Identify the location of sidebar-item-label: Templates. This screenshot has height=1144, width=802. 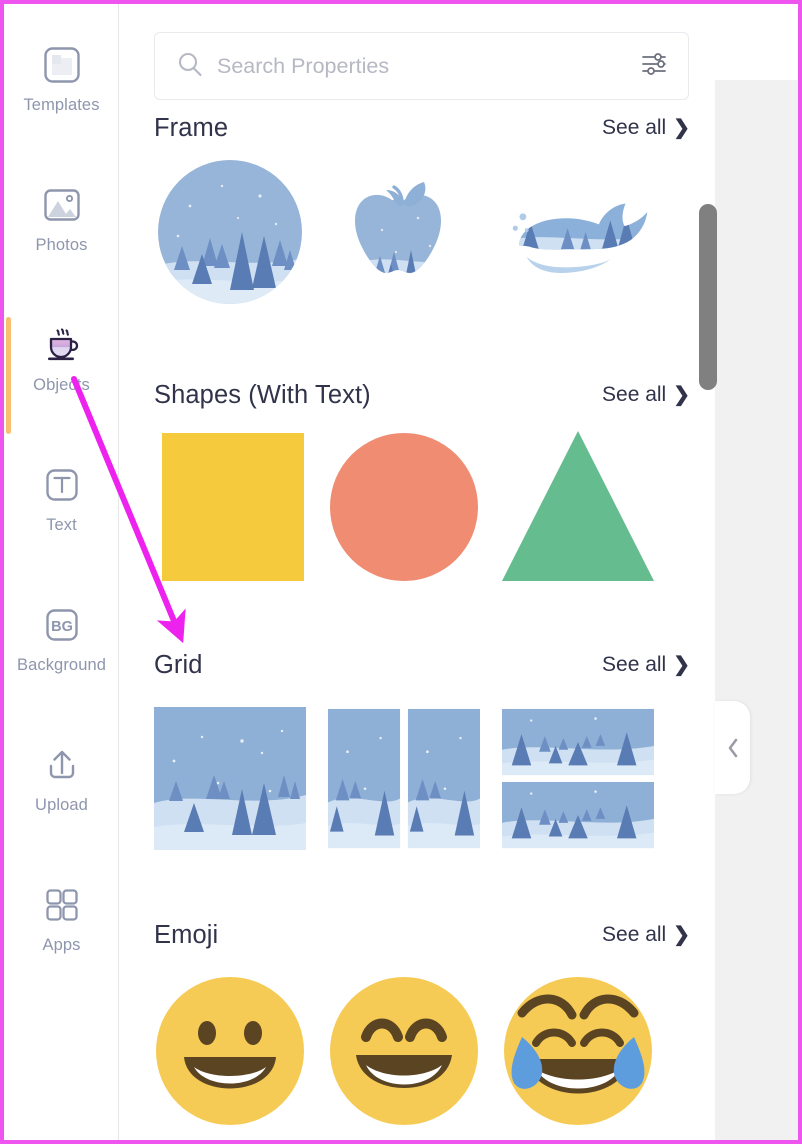
(61, 105).